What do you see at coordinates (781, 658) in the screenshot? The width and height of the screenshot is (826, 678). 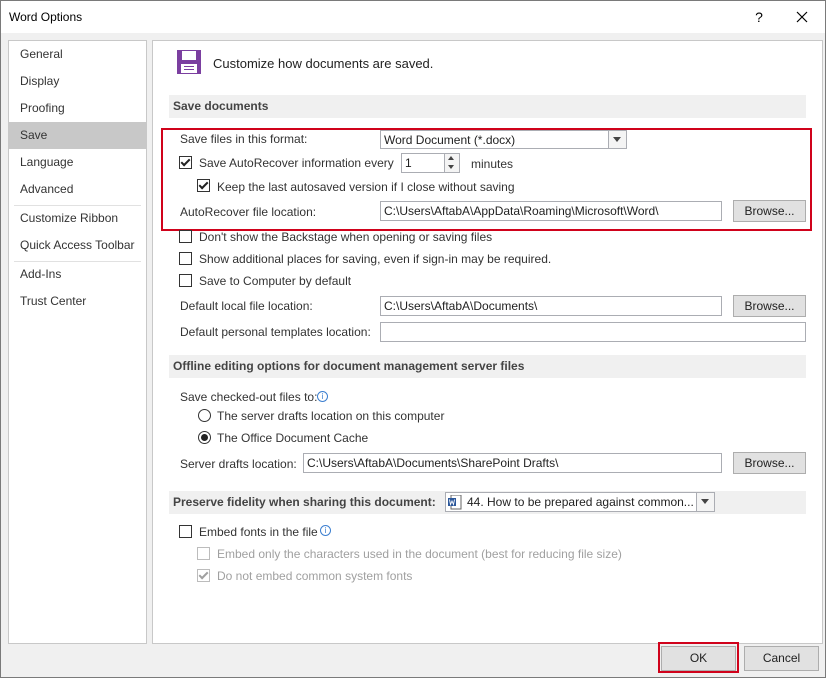 I see `cancel-button: Cancel` at bounding box center [781, 658].